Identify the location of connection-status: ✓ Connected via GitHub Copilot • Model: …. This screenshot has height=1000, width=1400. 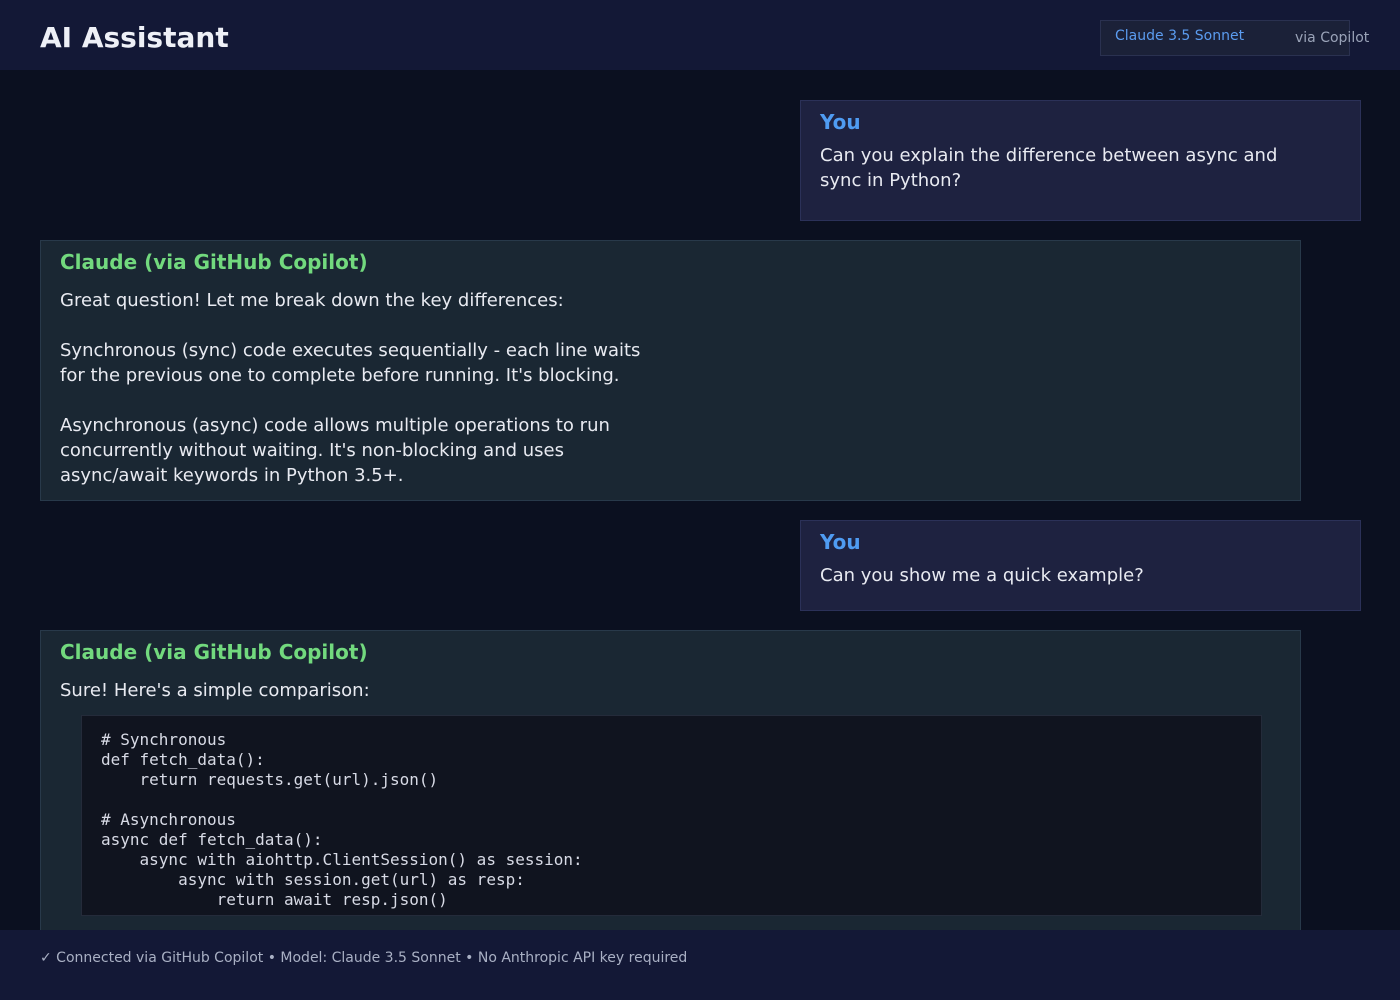
(364, 958).